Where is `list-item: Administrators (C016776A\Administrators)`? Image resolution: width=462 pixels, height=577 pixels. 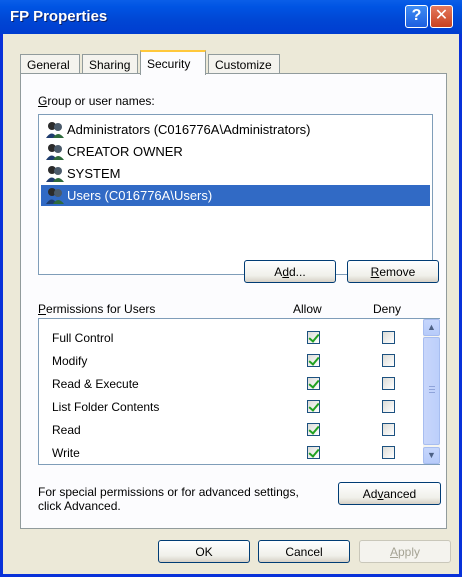 list-item: Administrators (C016776A\Administrators) is located at coordinates (235, 129).